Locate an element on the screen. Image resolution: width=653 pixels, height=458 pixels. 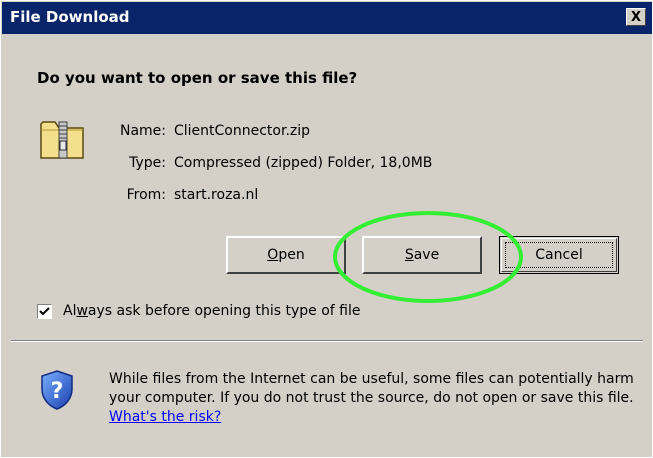
checkmark-icon is located at coordinates (44, 311).